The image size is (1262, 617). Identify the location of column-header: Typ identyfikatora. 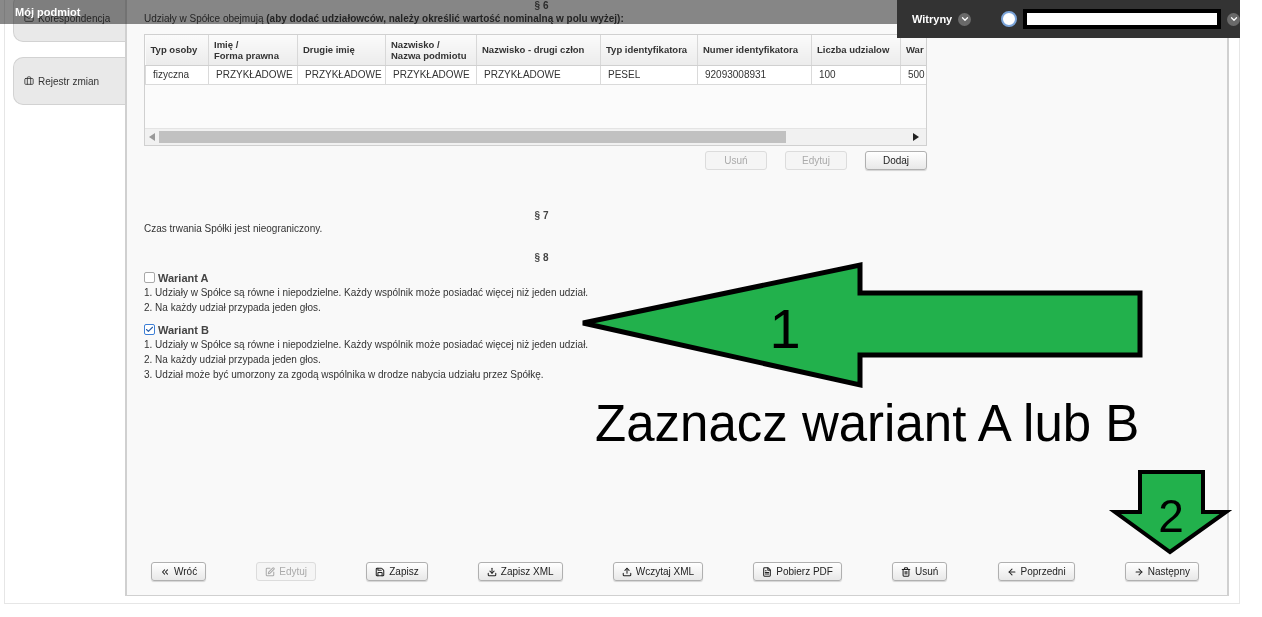
(649, 50).